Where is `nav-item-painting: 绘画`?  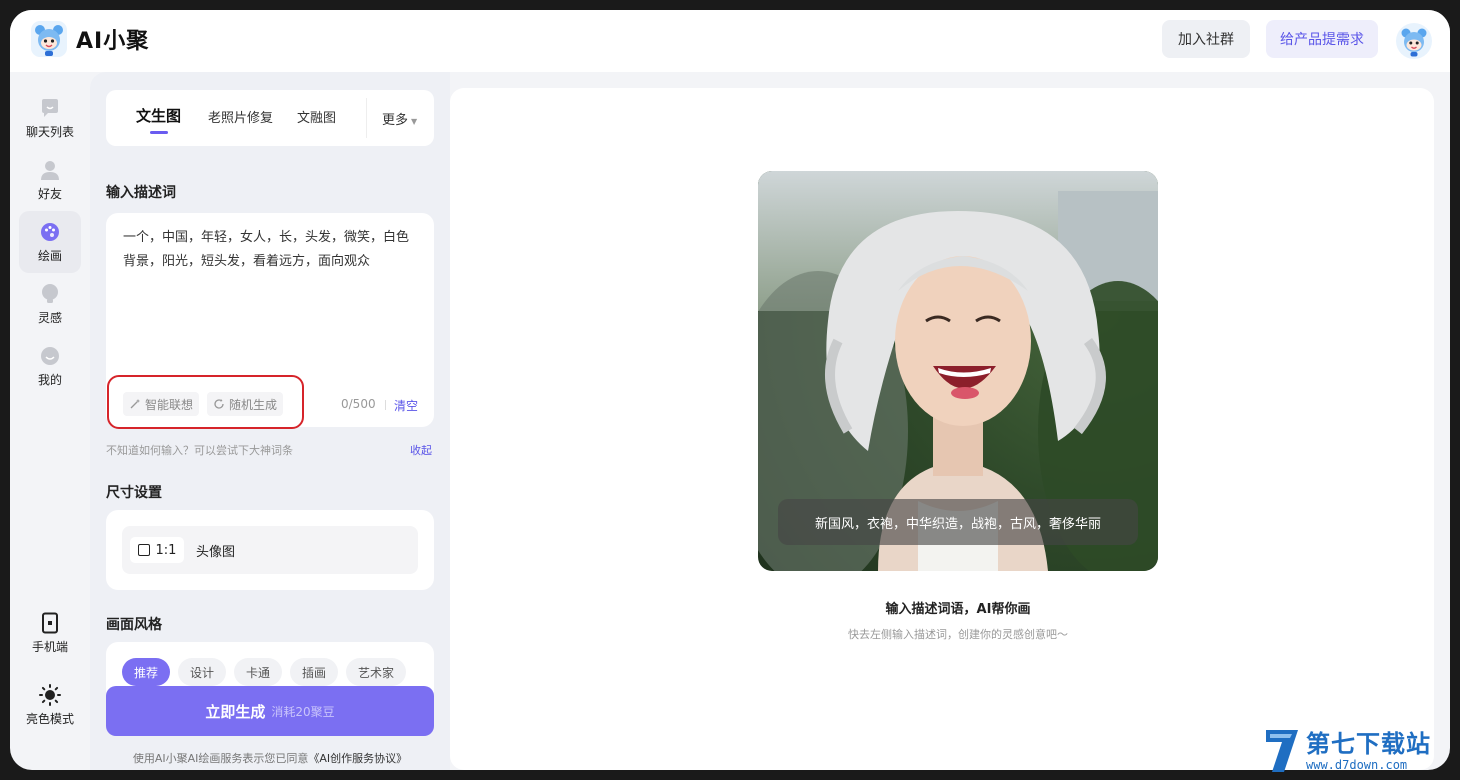
nav-item-painting: 绘画 is located at coordinates (50, 242).